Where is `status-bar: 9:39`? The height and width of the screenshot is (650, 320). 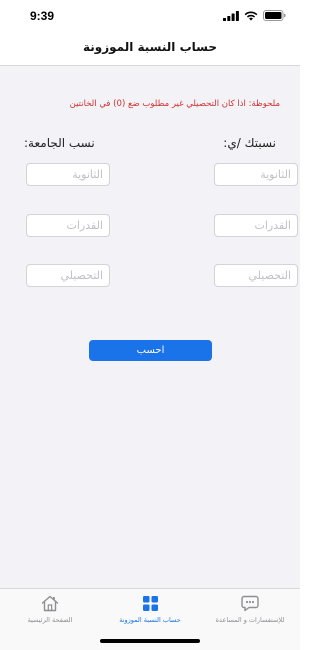 status-bar: 9:39 is located at coordinates (150, 16).